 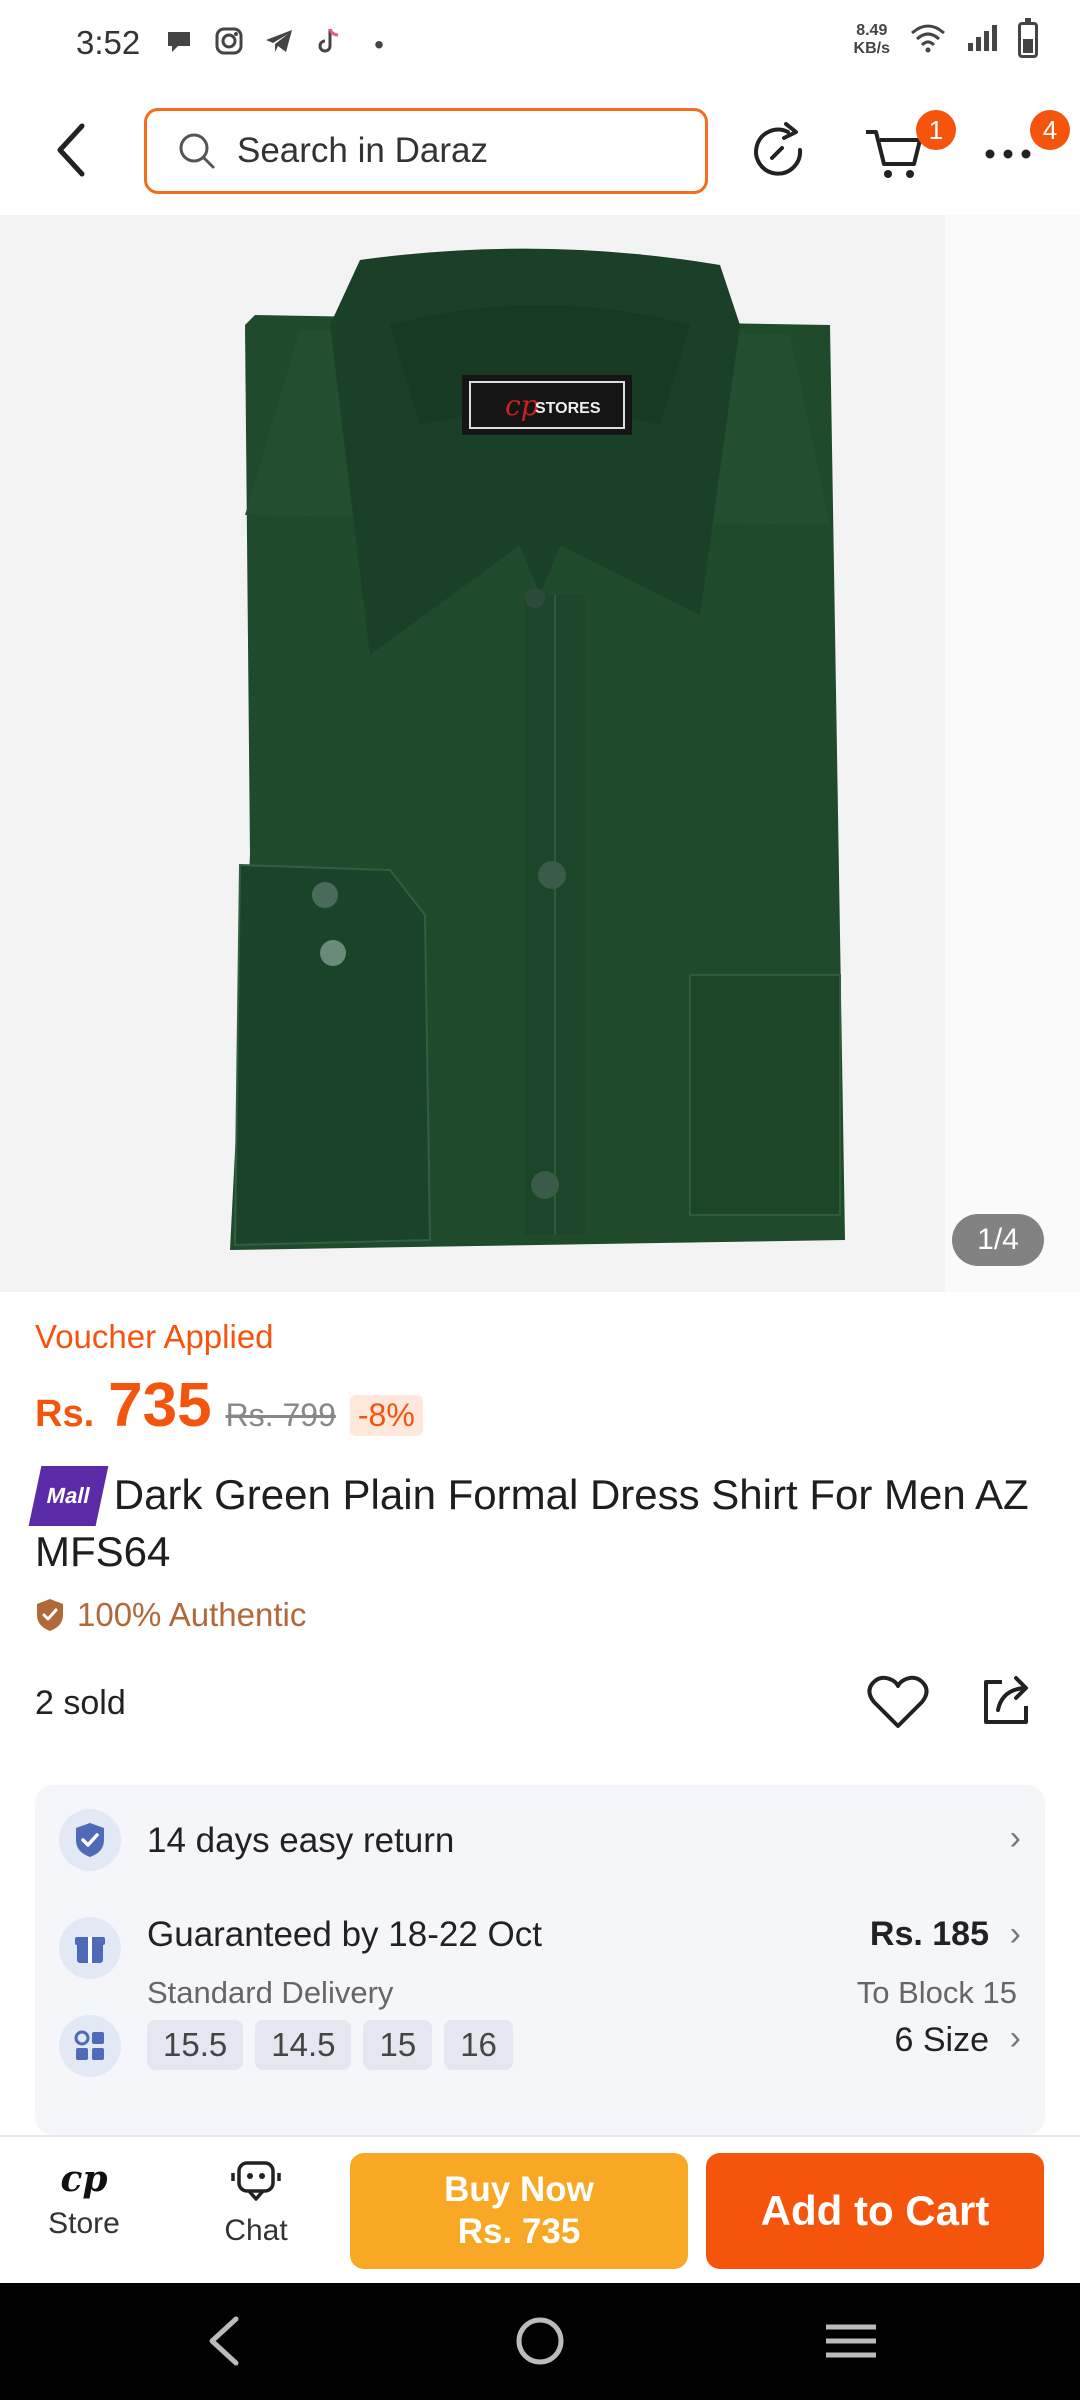 I want to click on tiktok-icon, so click(x=329, y=44).